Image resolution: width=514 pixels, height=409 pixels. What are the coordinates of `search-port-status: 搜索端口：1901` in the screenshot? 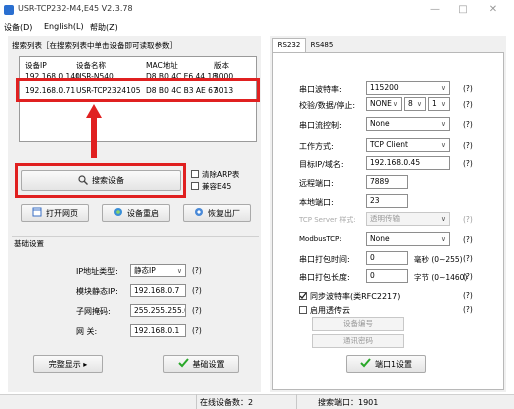 It's located at (348, 402).